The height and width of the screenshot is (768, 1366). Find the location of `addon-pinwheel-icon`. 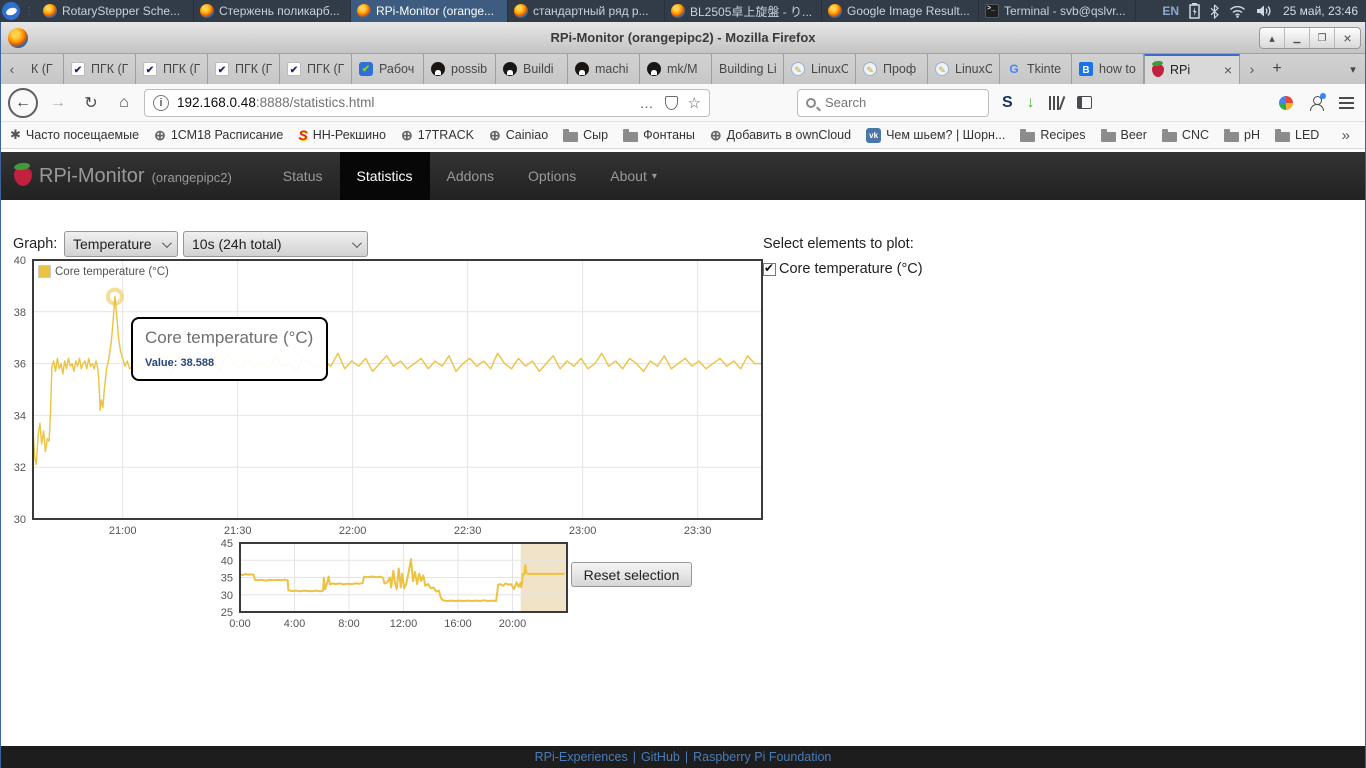

addon-pinwheel-icon is located at coordinates (1286, 102).